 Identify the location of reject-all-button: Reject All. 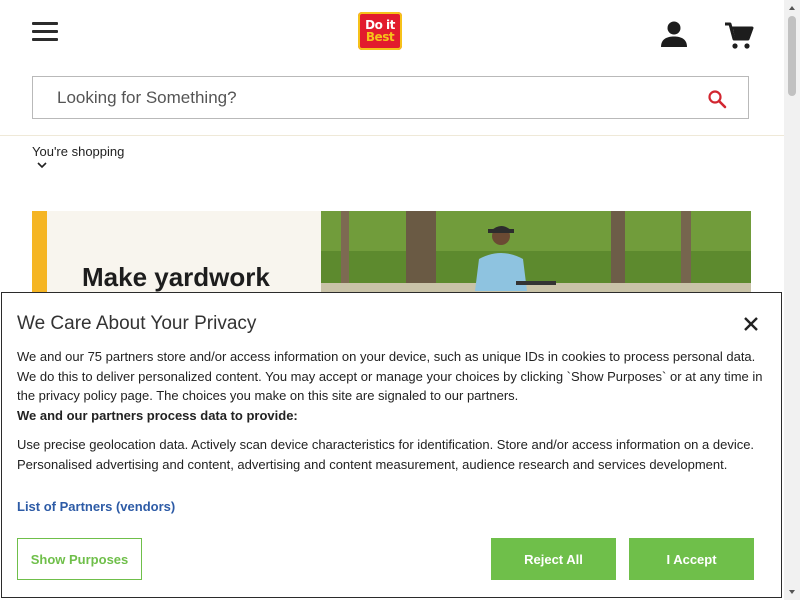
(553, 559).